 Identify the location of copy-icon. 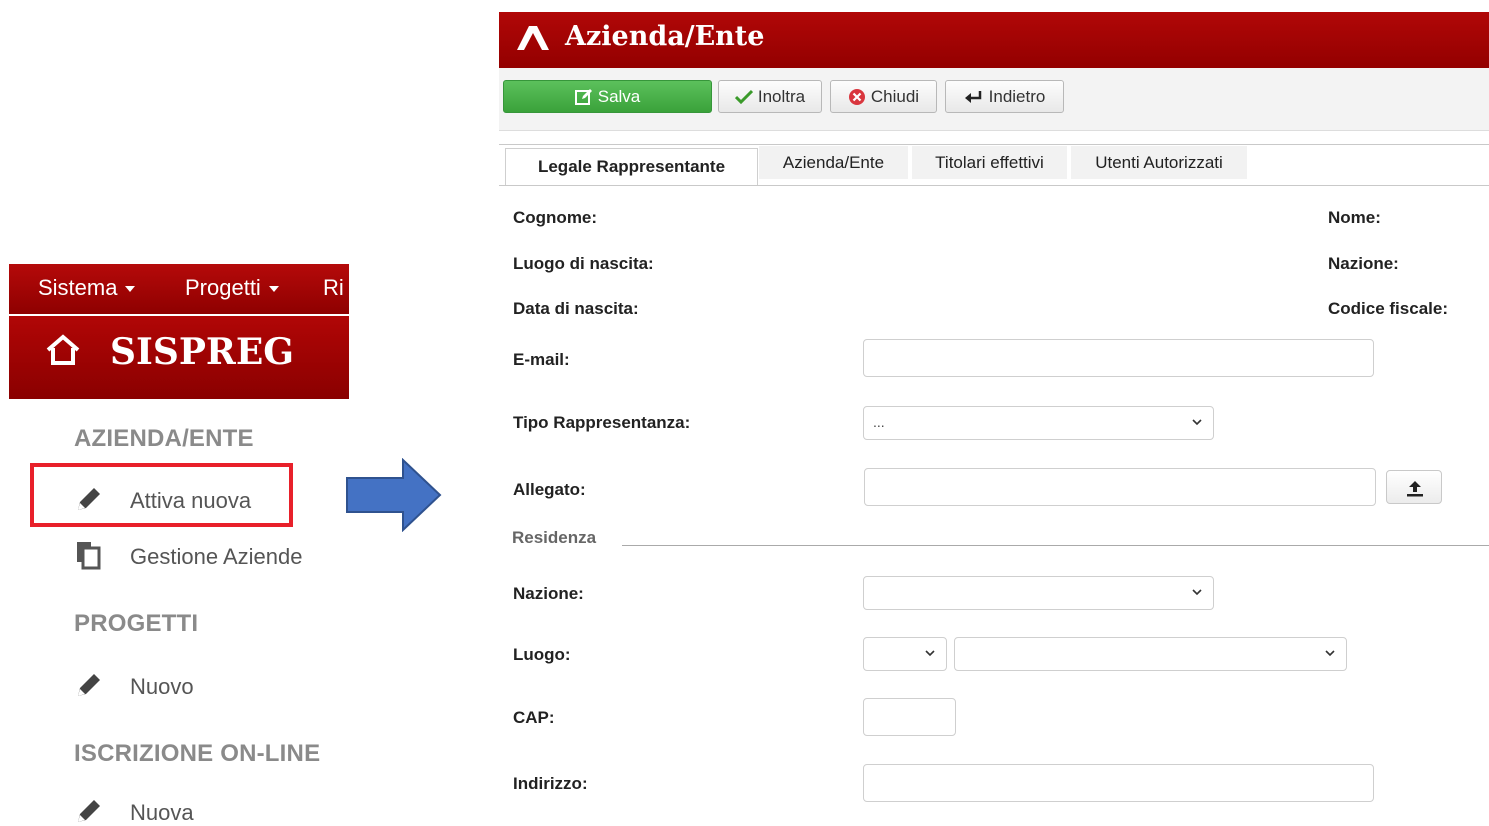
(89, 556).